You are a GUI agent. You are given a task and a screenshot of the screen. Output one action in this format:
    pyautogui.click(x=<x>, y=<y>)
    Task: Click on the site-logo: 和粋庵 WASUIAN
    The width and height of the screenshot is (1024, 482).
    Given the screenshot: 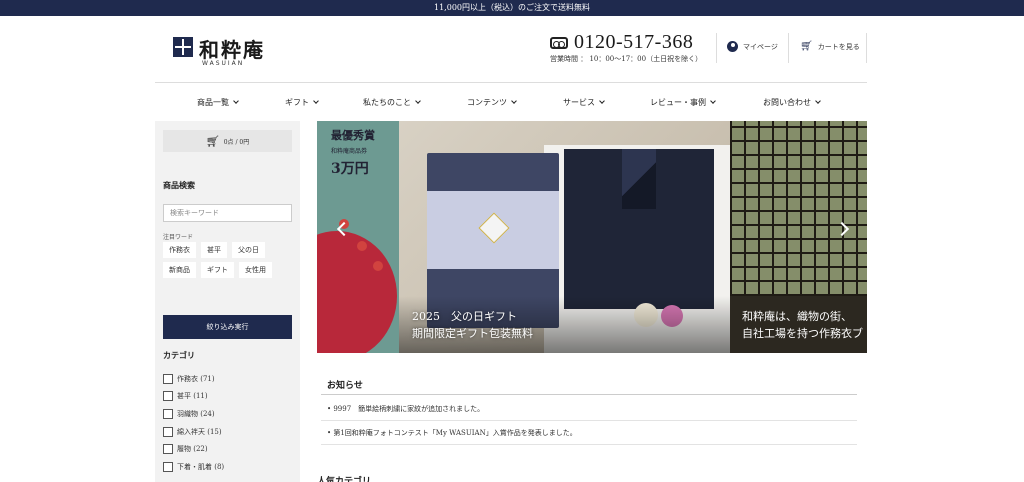 What is the action you would take?
    pyautogui.click(x=238, y=54)
    